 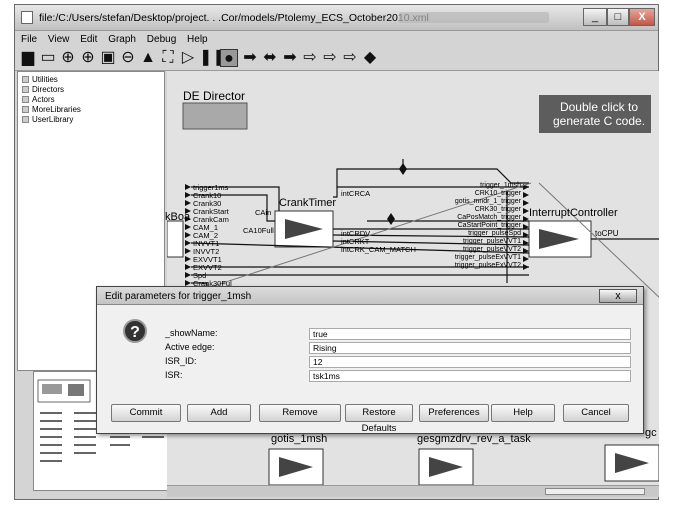 I want to click on field-label-showname: _showName:, so click(x=191, y=333).